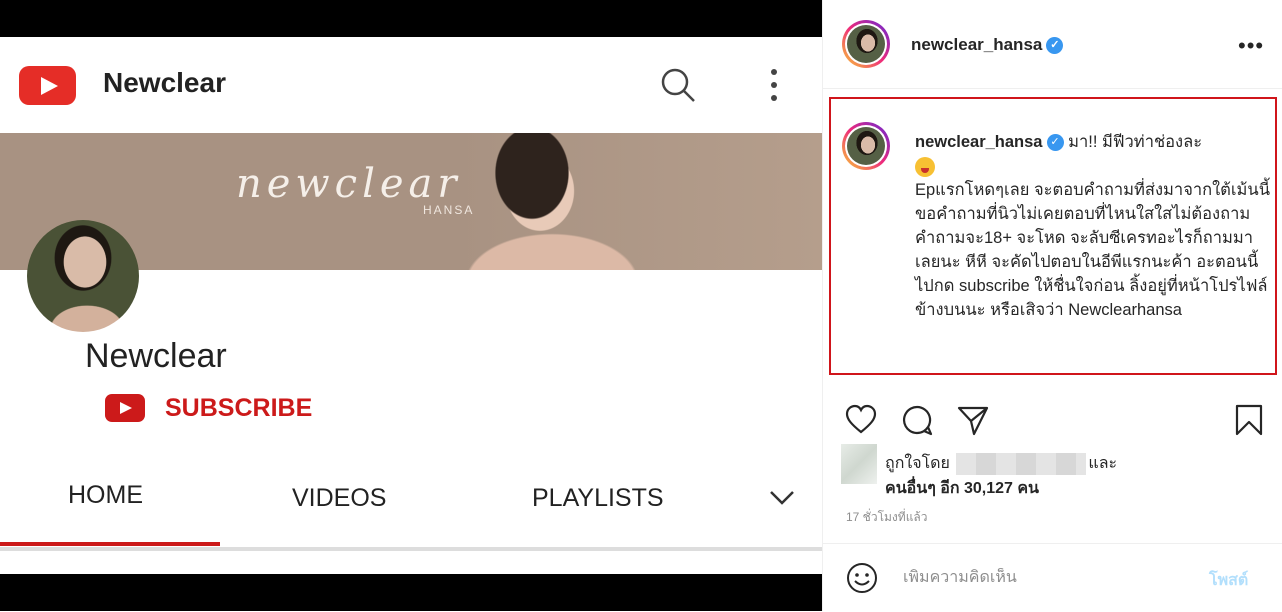 Image resolution: width=1282 pixels, height=612 pixels. What do you see at coordinates (1048, 578) in the screenshot?
I see `comment-input` at bounding box center [1048, 578].